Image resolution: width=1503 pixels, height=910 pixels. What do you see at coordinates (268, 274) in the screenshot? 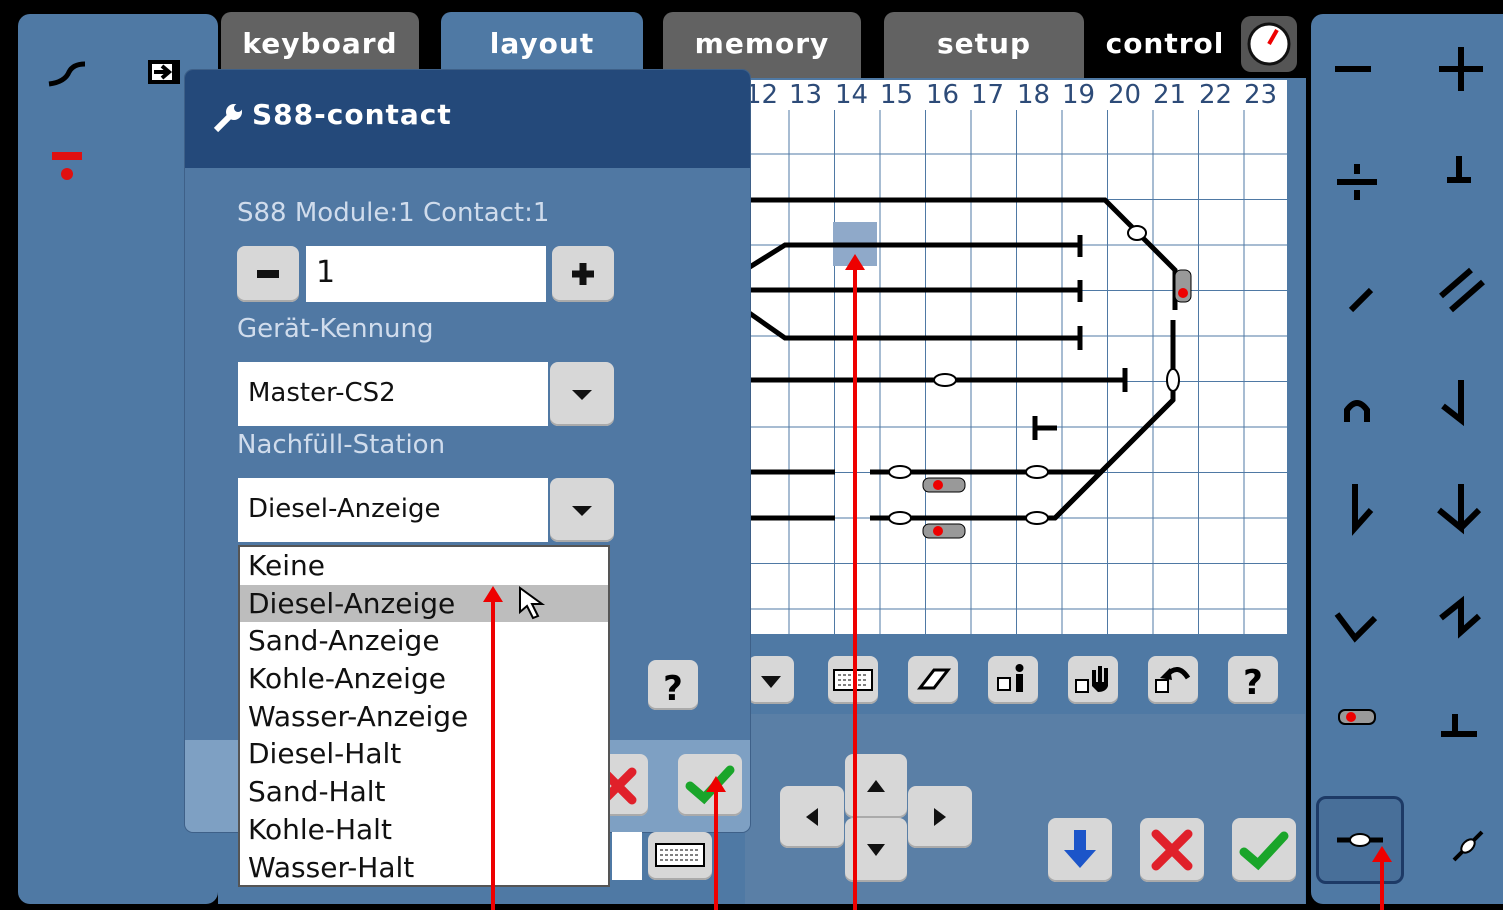
I see `decrement-button` at bounding box center [268, 274].